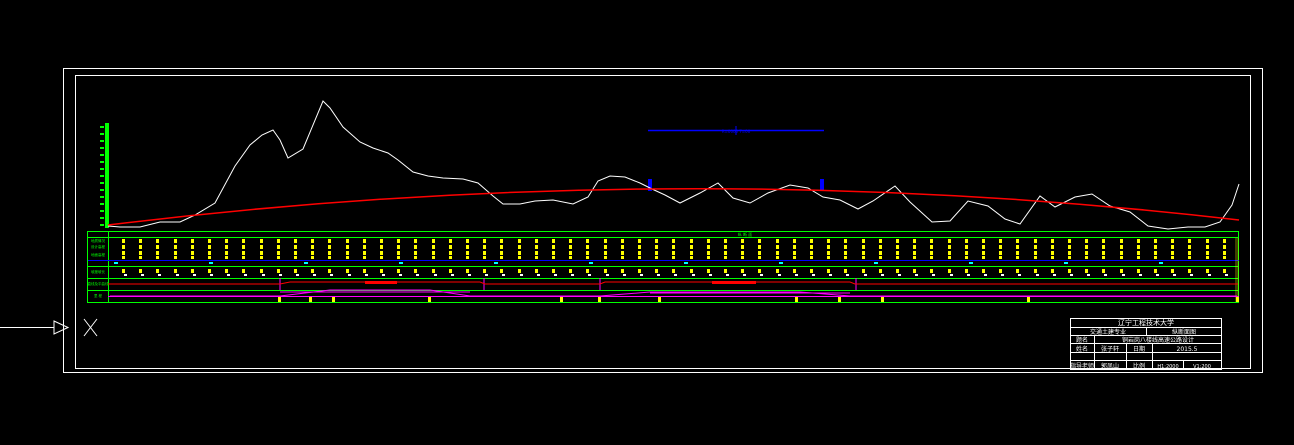 Image resolution: width=1294 pixels, height=445 pixels. Describe the element at coordinates (1110, 366) in the screenshot. I see `advisor-name: 郭凤山` at that location.